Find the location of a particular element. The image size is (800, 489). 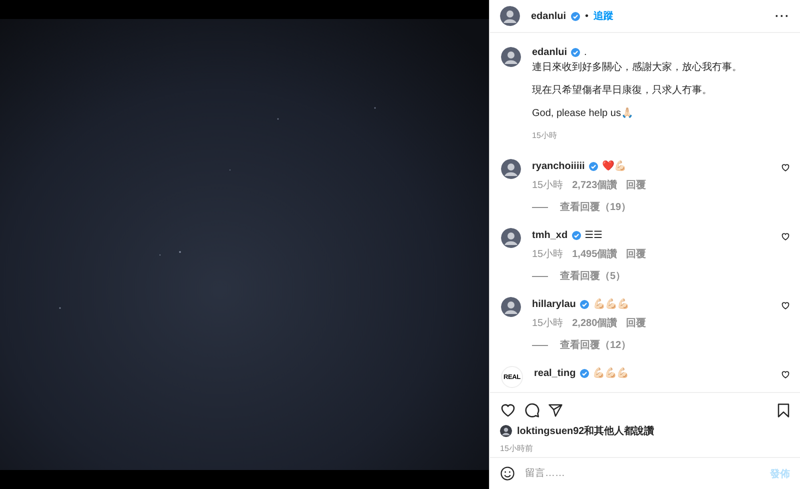

more-options-button: ··· is located at coordinates (782, 16).